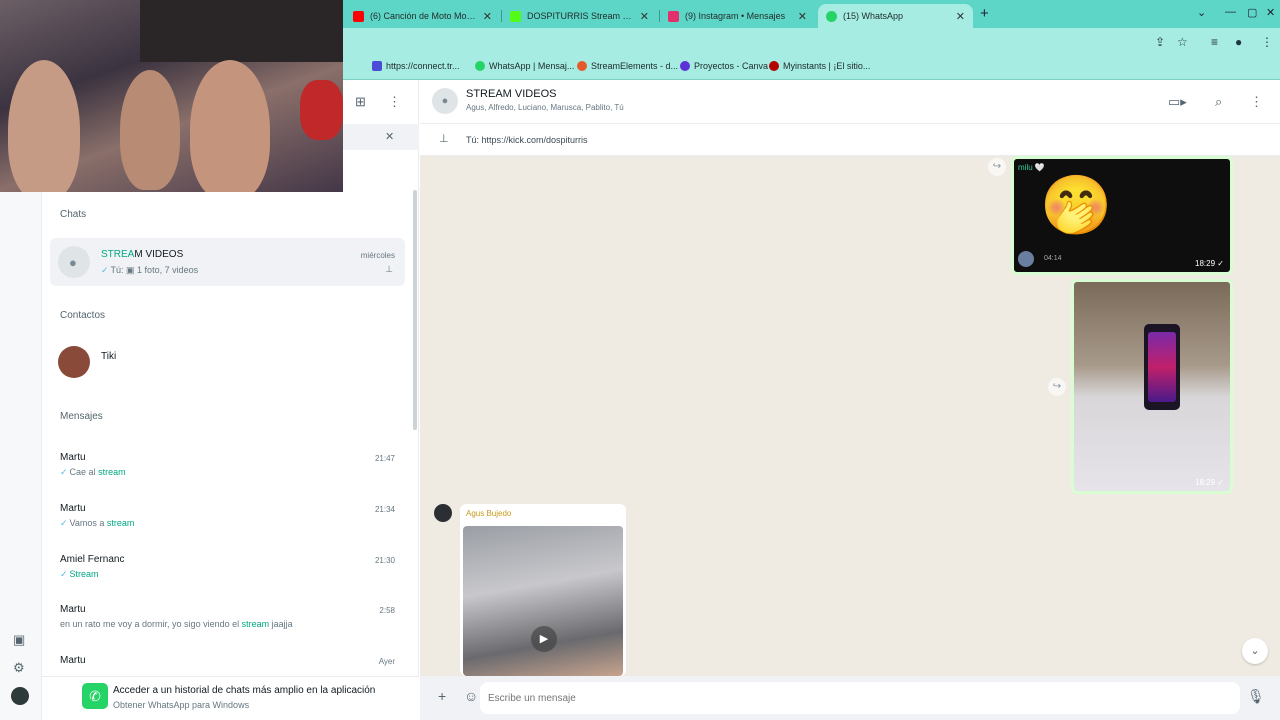 The image size is (1280, 720). What do you see at coordinates (44, 126) in the screenshot?
I see `webcam-person` at bounding box center [44, 126].